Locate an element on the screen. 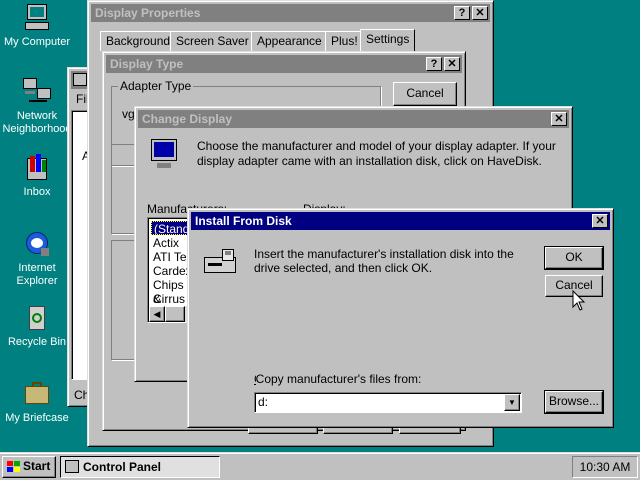 This screenshot has height=480, width=640. desktop-icon-inbox: Inbox is located at coordinates (38, 175).